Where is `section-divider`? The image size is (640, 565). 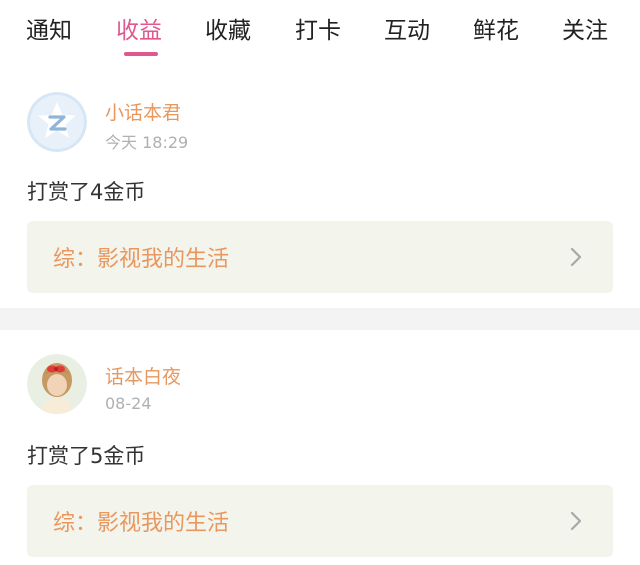 section-divider is located at coordinates (320, 319).